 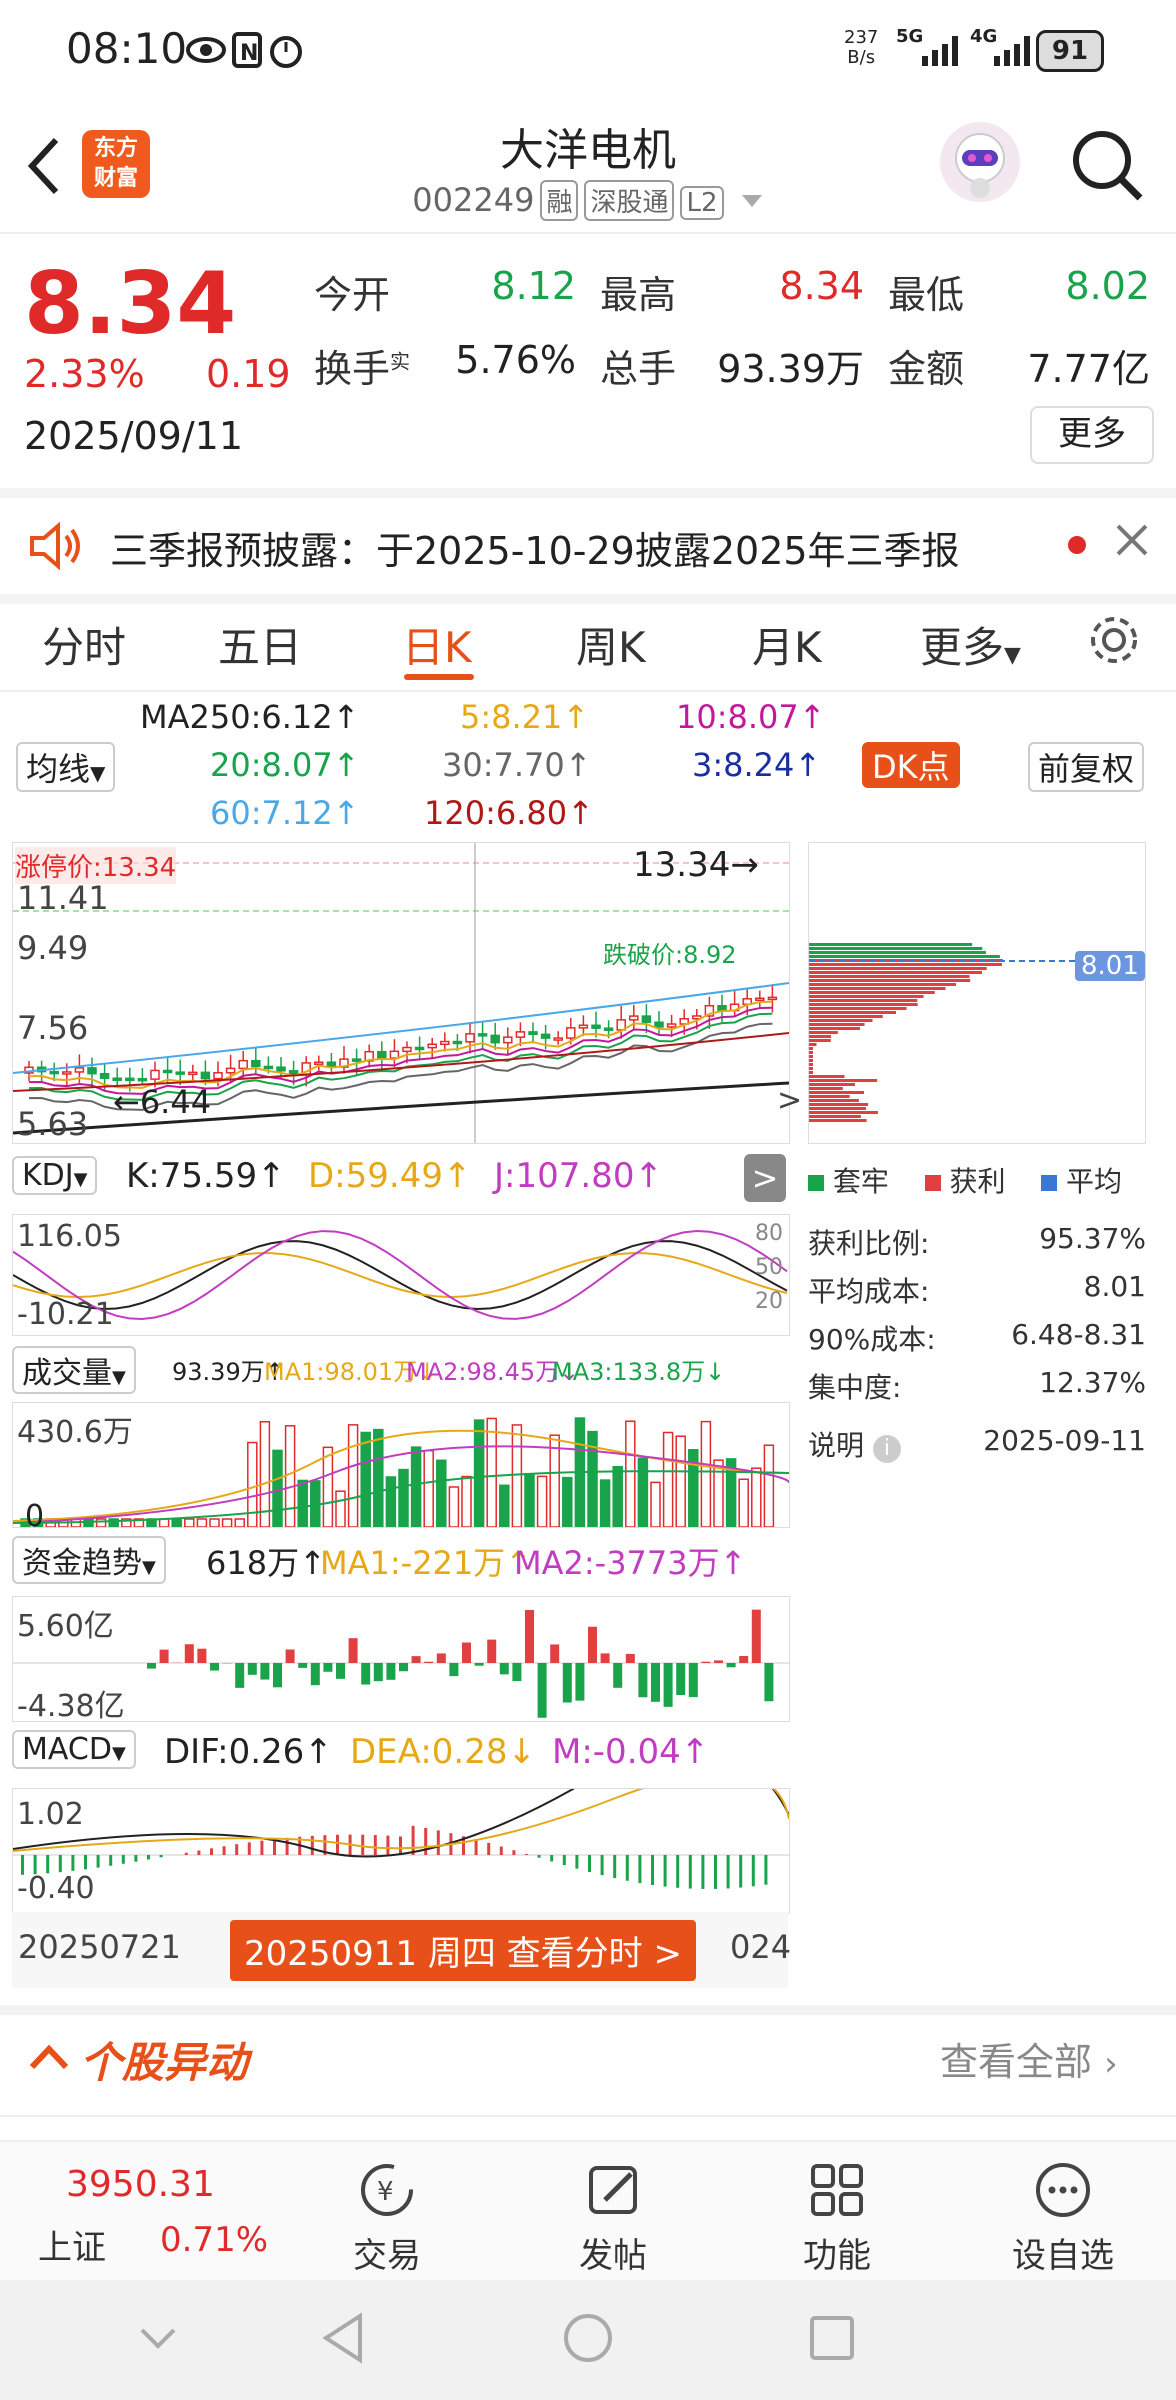 What do you see at coordinates (611, 644) in the screenshot?
I see `tab-week-k: 周K` at bounding box center [611, 644].